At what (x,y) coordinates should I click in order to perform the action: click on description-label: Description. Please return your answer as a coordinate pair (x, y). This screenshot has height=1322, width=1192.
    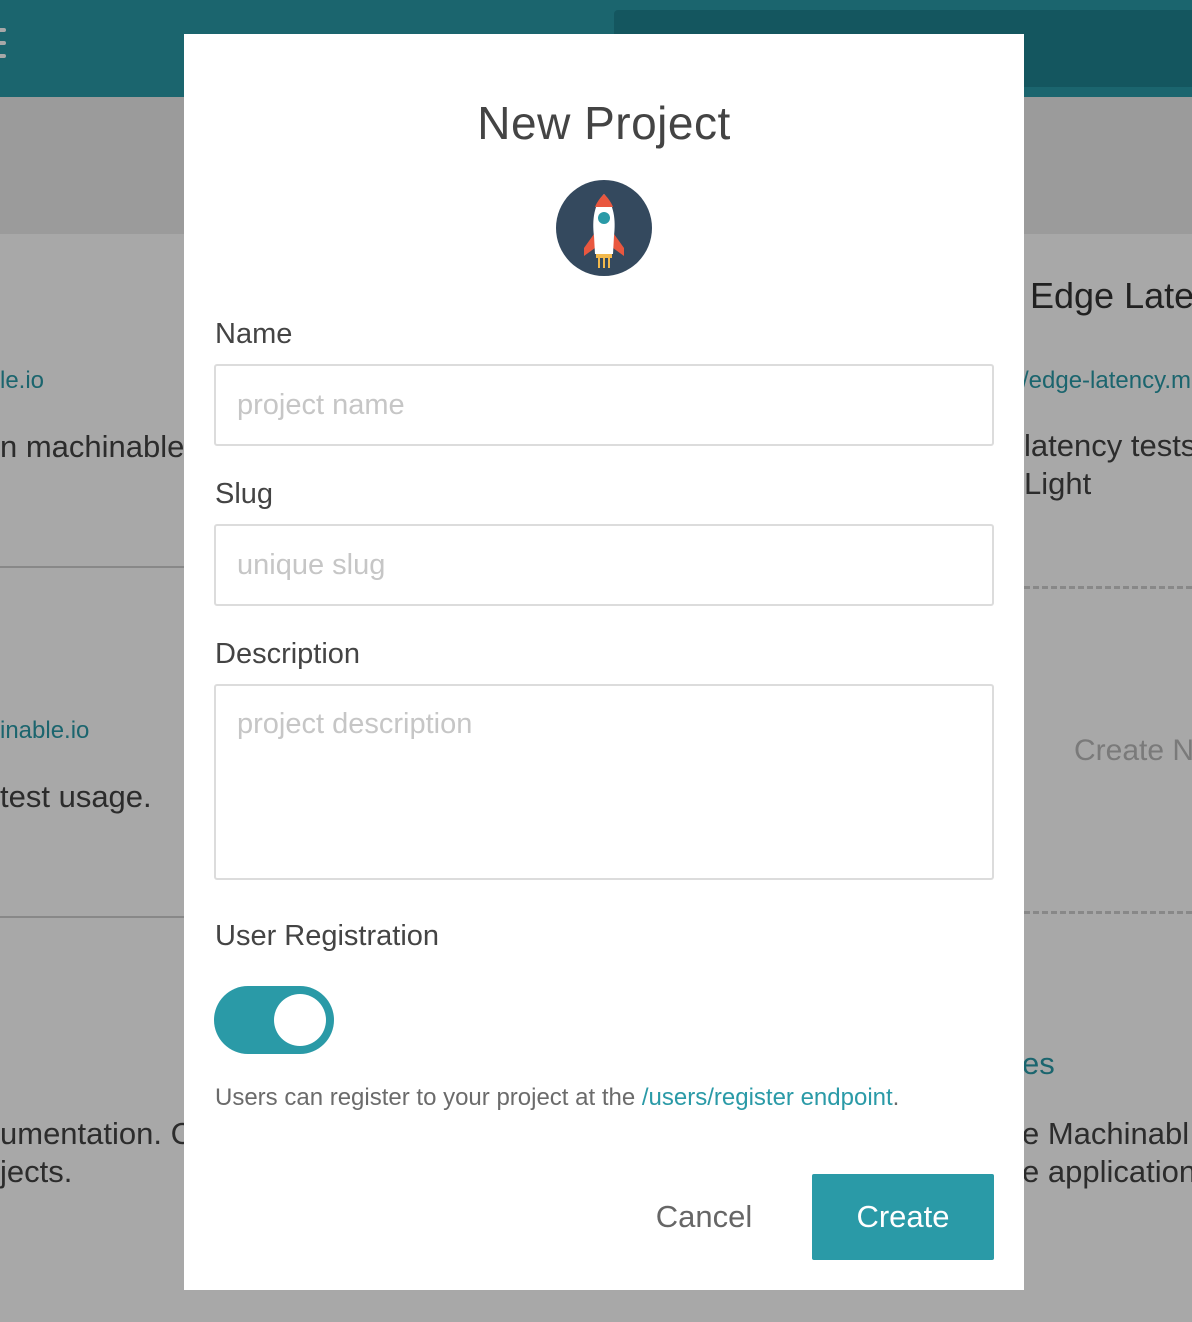
    Looking at the image, I should click on (288, 654).